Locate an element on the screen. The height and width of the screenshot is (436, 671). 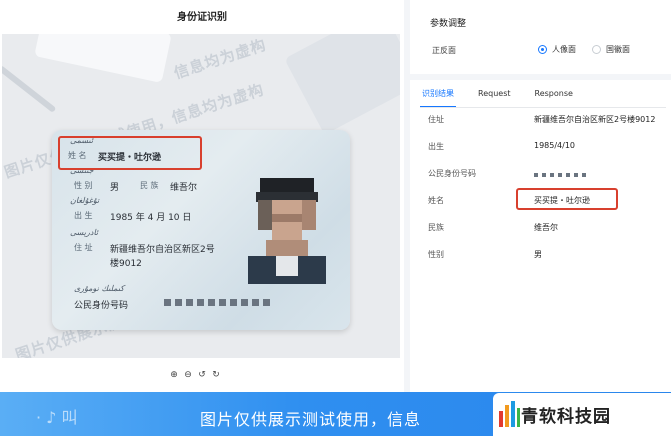
name-highlight-box is located at coordinates (130, 153).